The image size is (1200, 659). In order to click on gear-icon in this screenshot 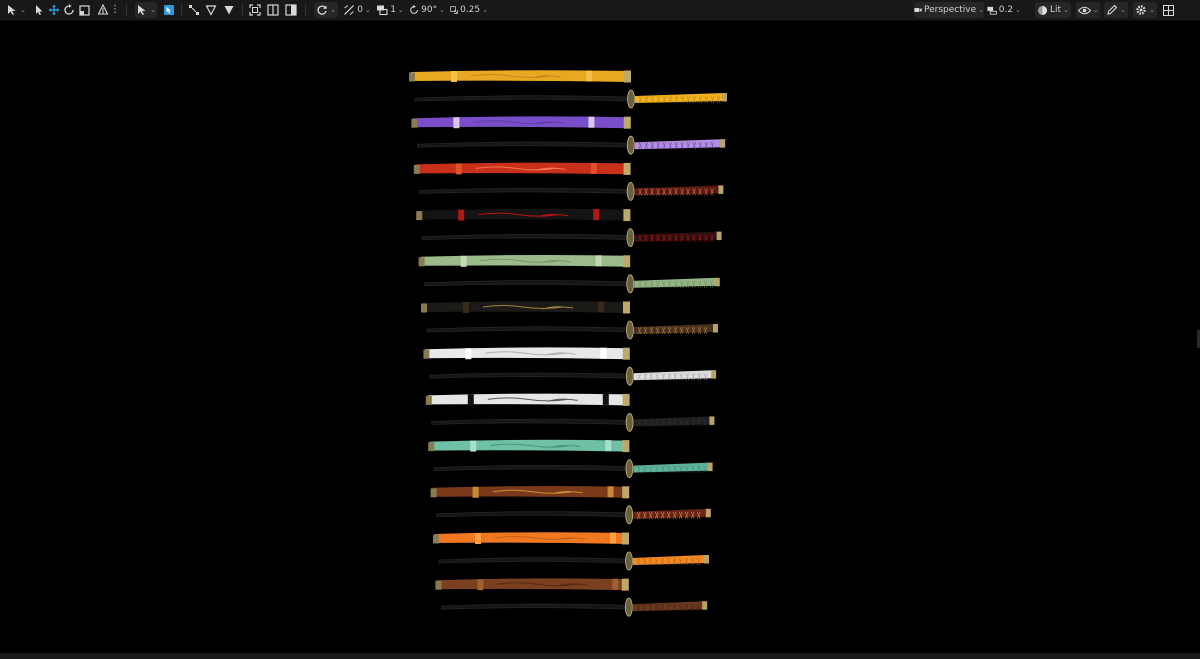, I will do `click(1141, 10)`.